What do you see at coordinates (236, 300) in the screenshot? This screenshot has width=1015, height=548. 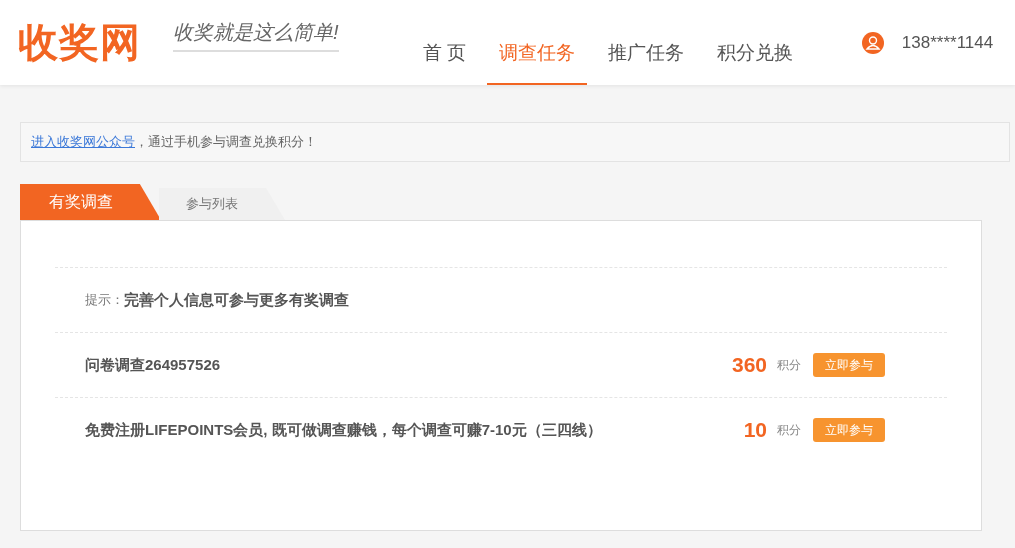 I see `tip-text: 完善个人信息可参与更多有奖调查` at bounding box center [236, 300].